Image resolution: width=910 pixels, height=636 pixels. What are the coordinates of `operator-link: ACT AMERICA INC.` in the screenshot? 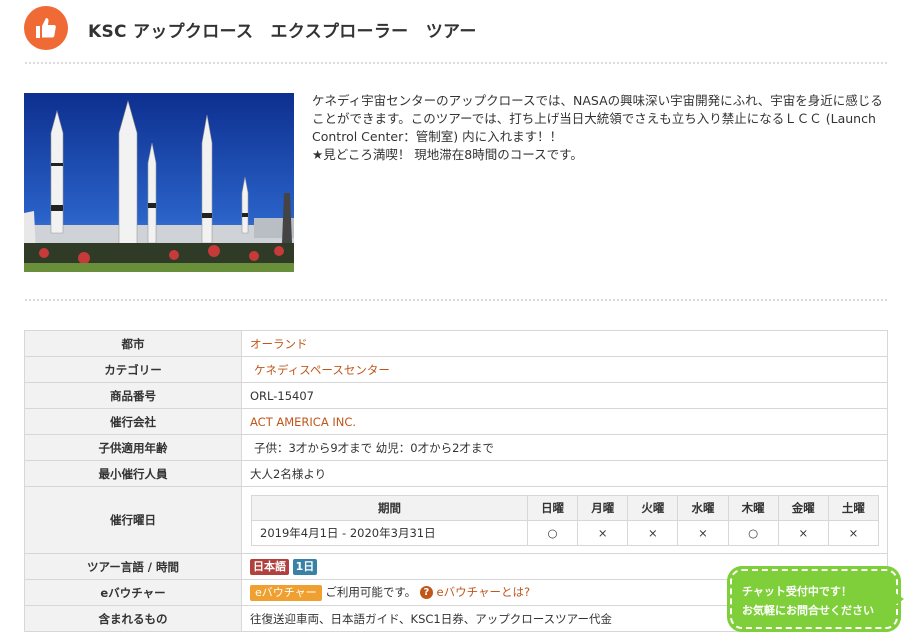 It's located at (303, 422).